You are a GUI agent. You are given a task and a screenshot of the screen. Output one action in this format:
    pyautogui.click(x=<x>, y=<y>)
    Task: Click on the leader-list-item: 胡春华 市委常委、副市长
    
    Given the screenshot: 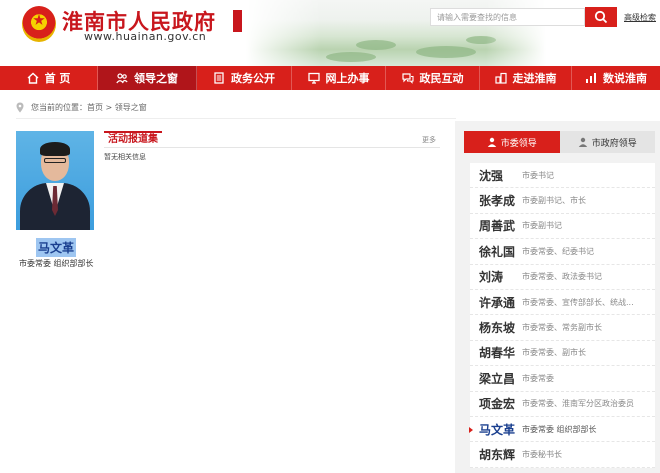 What is the action you would take?
    pyautogui.click(x=562, y=353)
    